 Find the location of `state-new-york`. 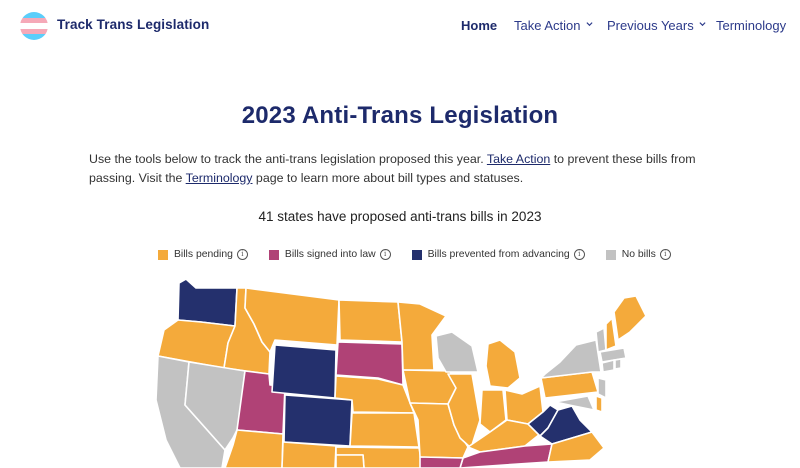

state-new-york is located at coordinates (571, 359).